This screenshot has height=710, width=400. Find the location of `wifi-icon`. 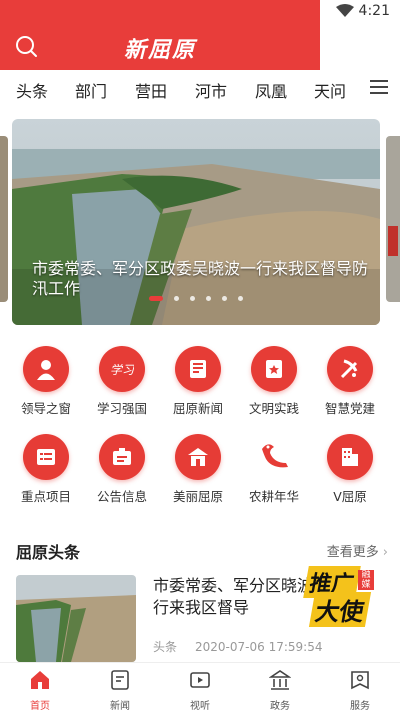

wifi-icon is located at coordinates (345, 10).